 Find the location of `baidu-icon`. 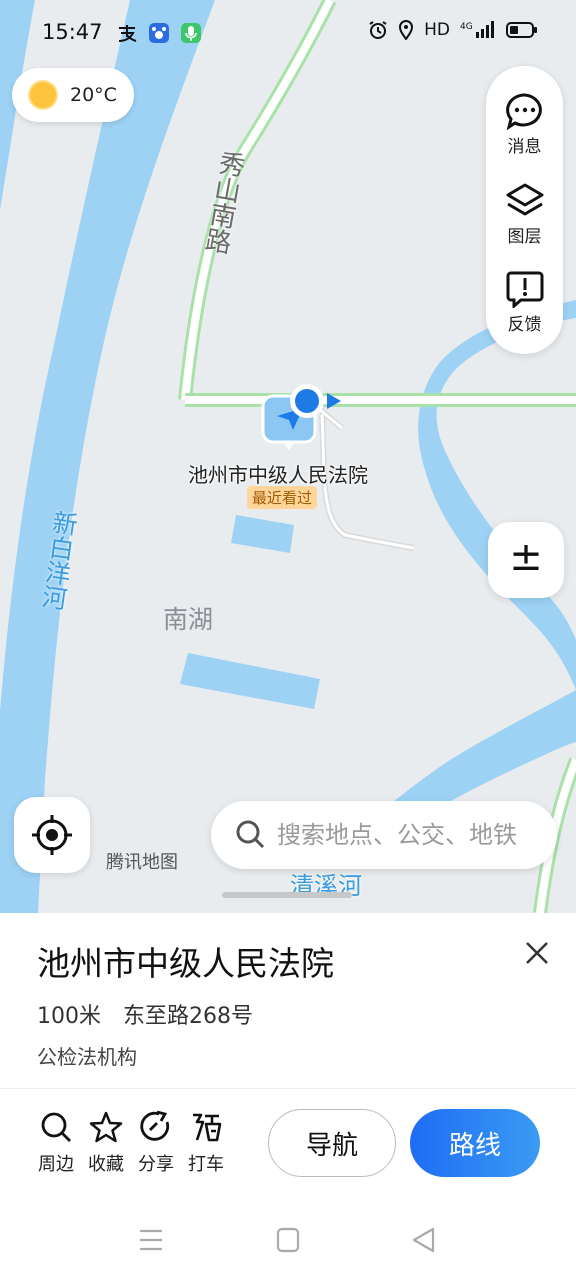

baidu-icon is located at coordinates (159, 33).